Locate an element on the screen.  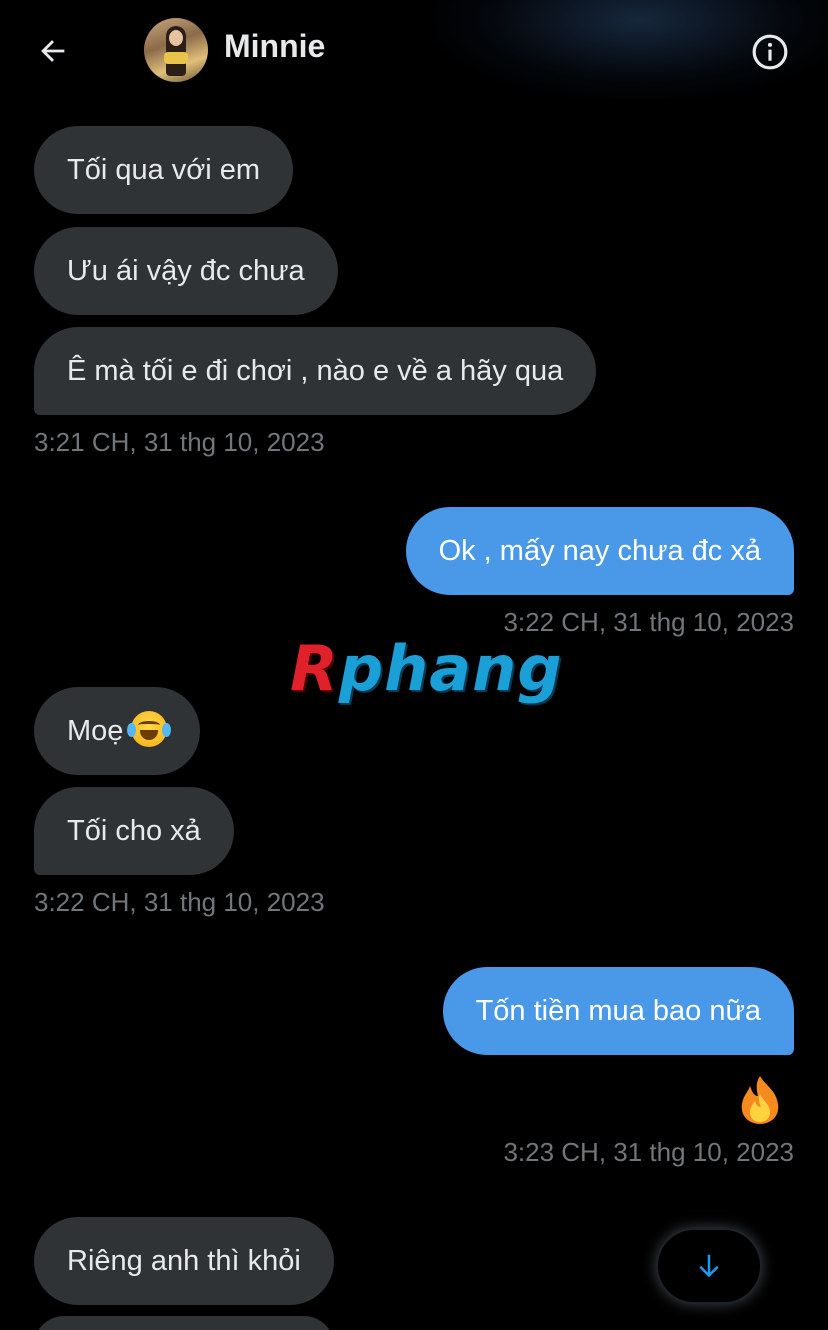
scroll-to-bottom-button is located at coordinates (709, 1266).